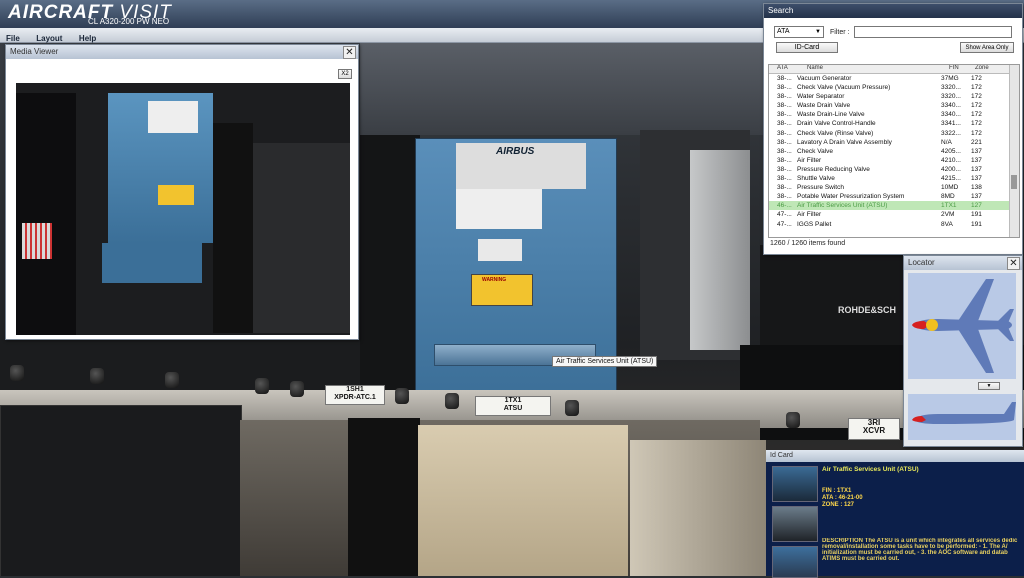  I want to click on warning-sticker: WARNING, so click(502, 290).